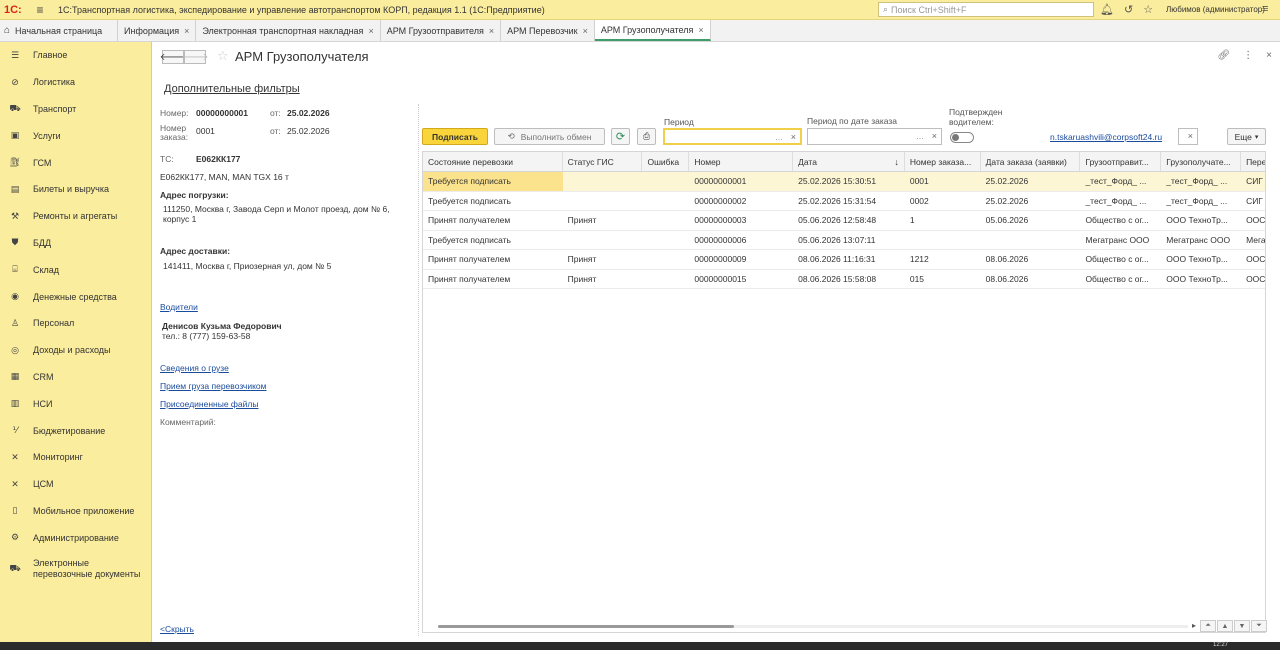 This screenshot has height=650, width=1280. I want to click on period-order-input: … ×, so click(874, 136).